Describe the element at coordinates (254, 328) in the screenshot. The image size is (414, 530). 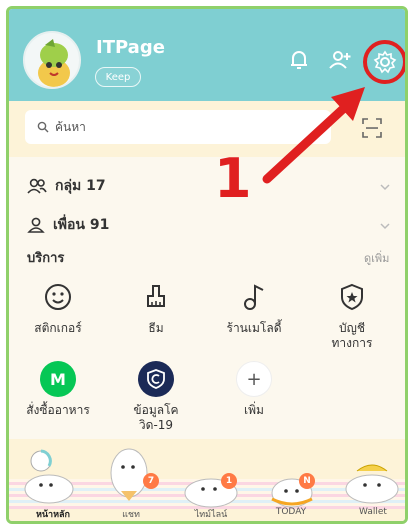
I see `service-label: ร้านเมโลดี้` at that location.